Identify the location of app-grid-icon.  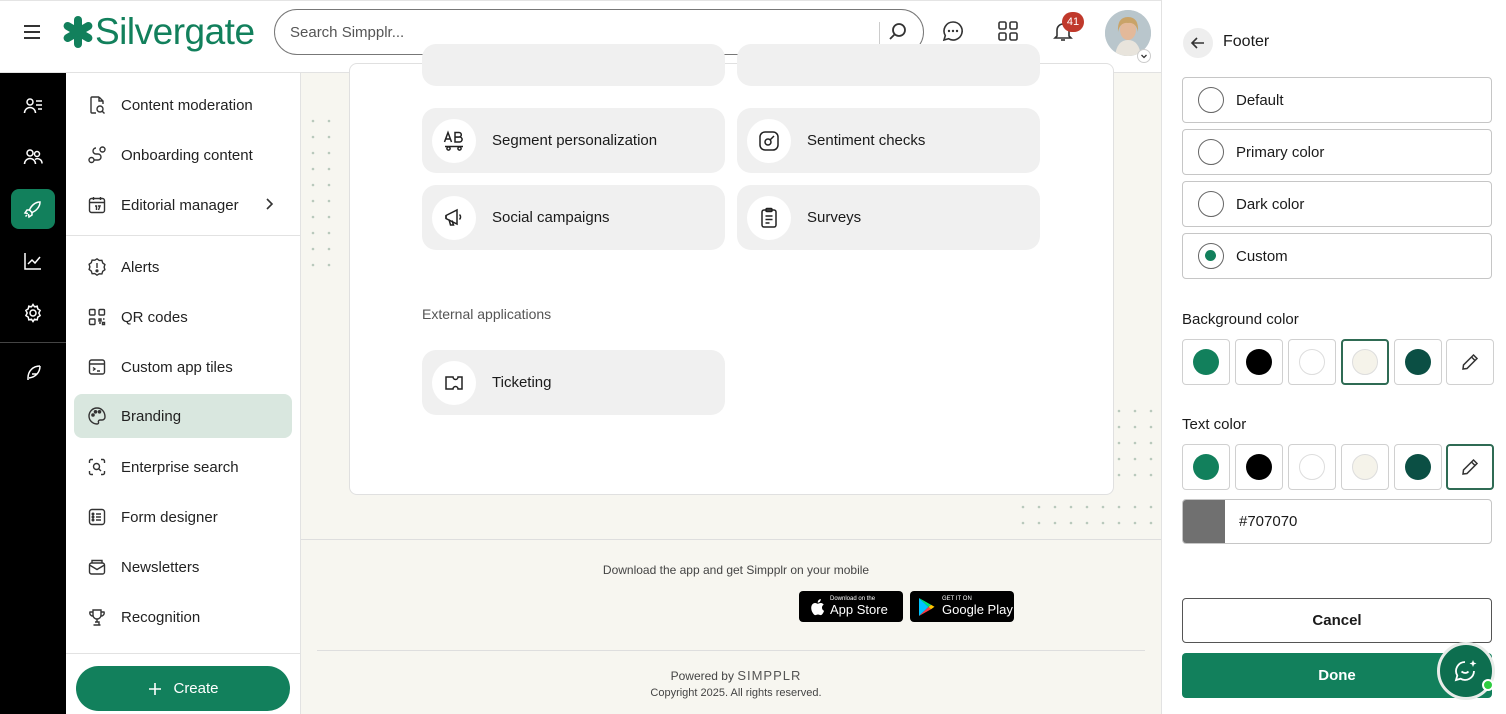
(1008, 31).